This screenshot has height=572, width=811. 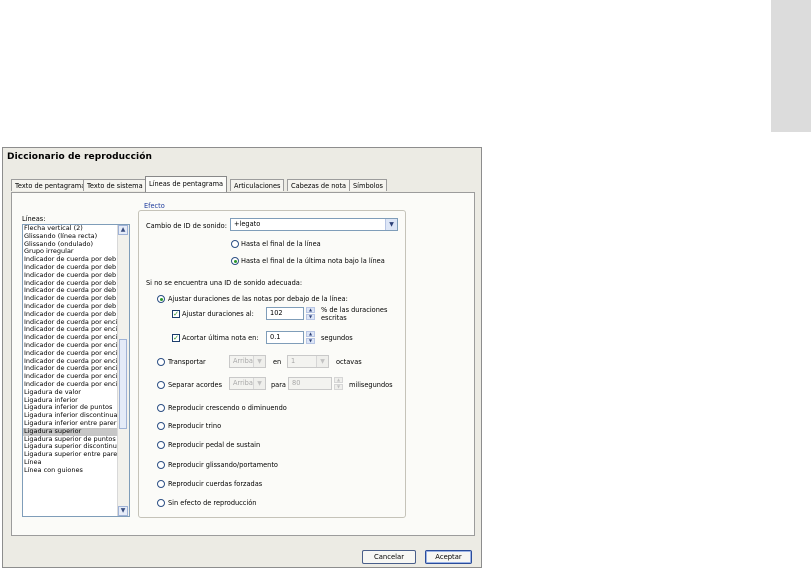 I want to click on radio-to-end-of-line-label: Hasta el final de la línea, so click(x=281, y=244).